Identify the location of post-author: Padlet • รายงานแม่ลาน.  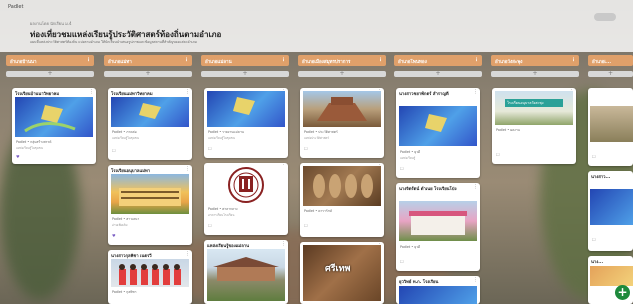
(226, 132).